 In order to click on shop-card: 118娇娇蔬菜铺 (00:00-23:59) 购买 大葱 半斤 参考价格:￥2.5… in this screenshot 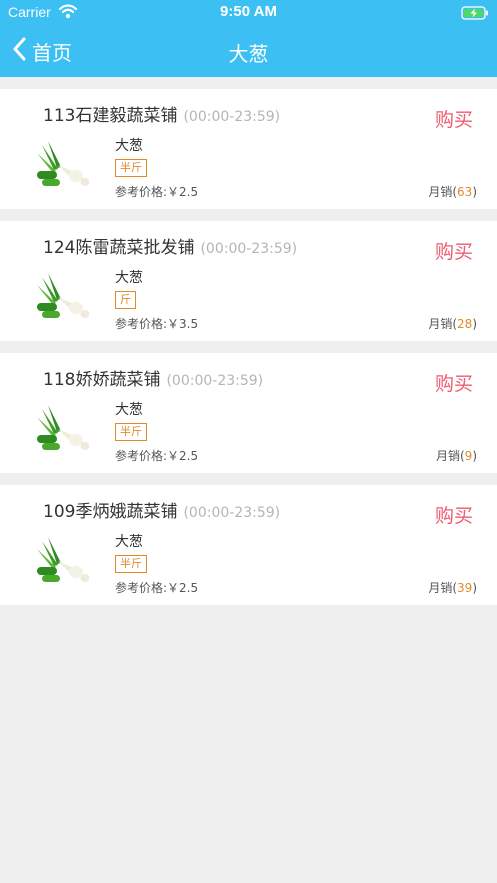, I will do `click(248, 413)`.